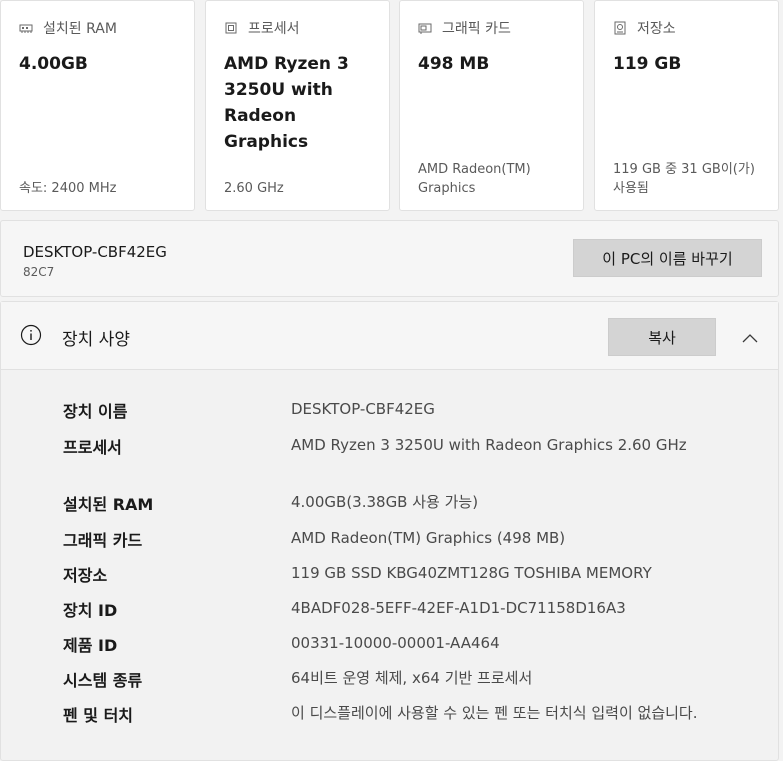 This screenshot has height=761, width=783. Describe the element at coordinates (103, 540) in the screenshot. I see `spec-label: 그래픽 카드` at that location.